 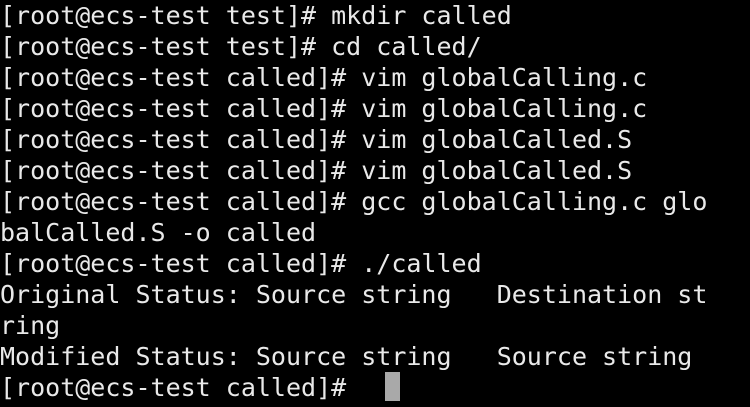 I want to click on terminal-line: [root@ecs-test test]# cd called/, so click(x=241, y=46).